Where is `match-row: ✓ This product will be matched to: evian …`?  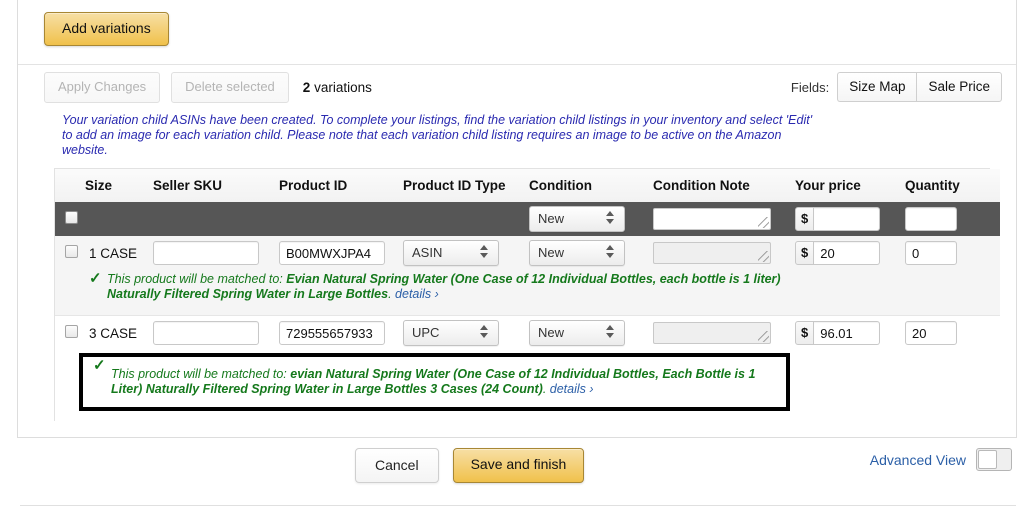 match-row: ✓ This product will be matched to: evian … is located at coordinates (527, 386).